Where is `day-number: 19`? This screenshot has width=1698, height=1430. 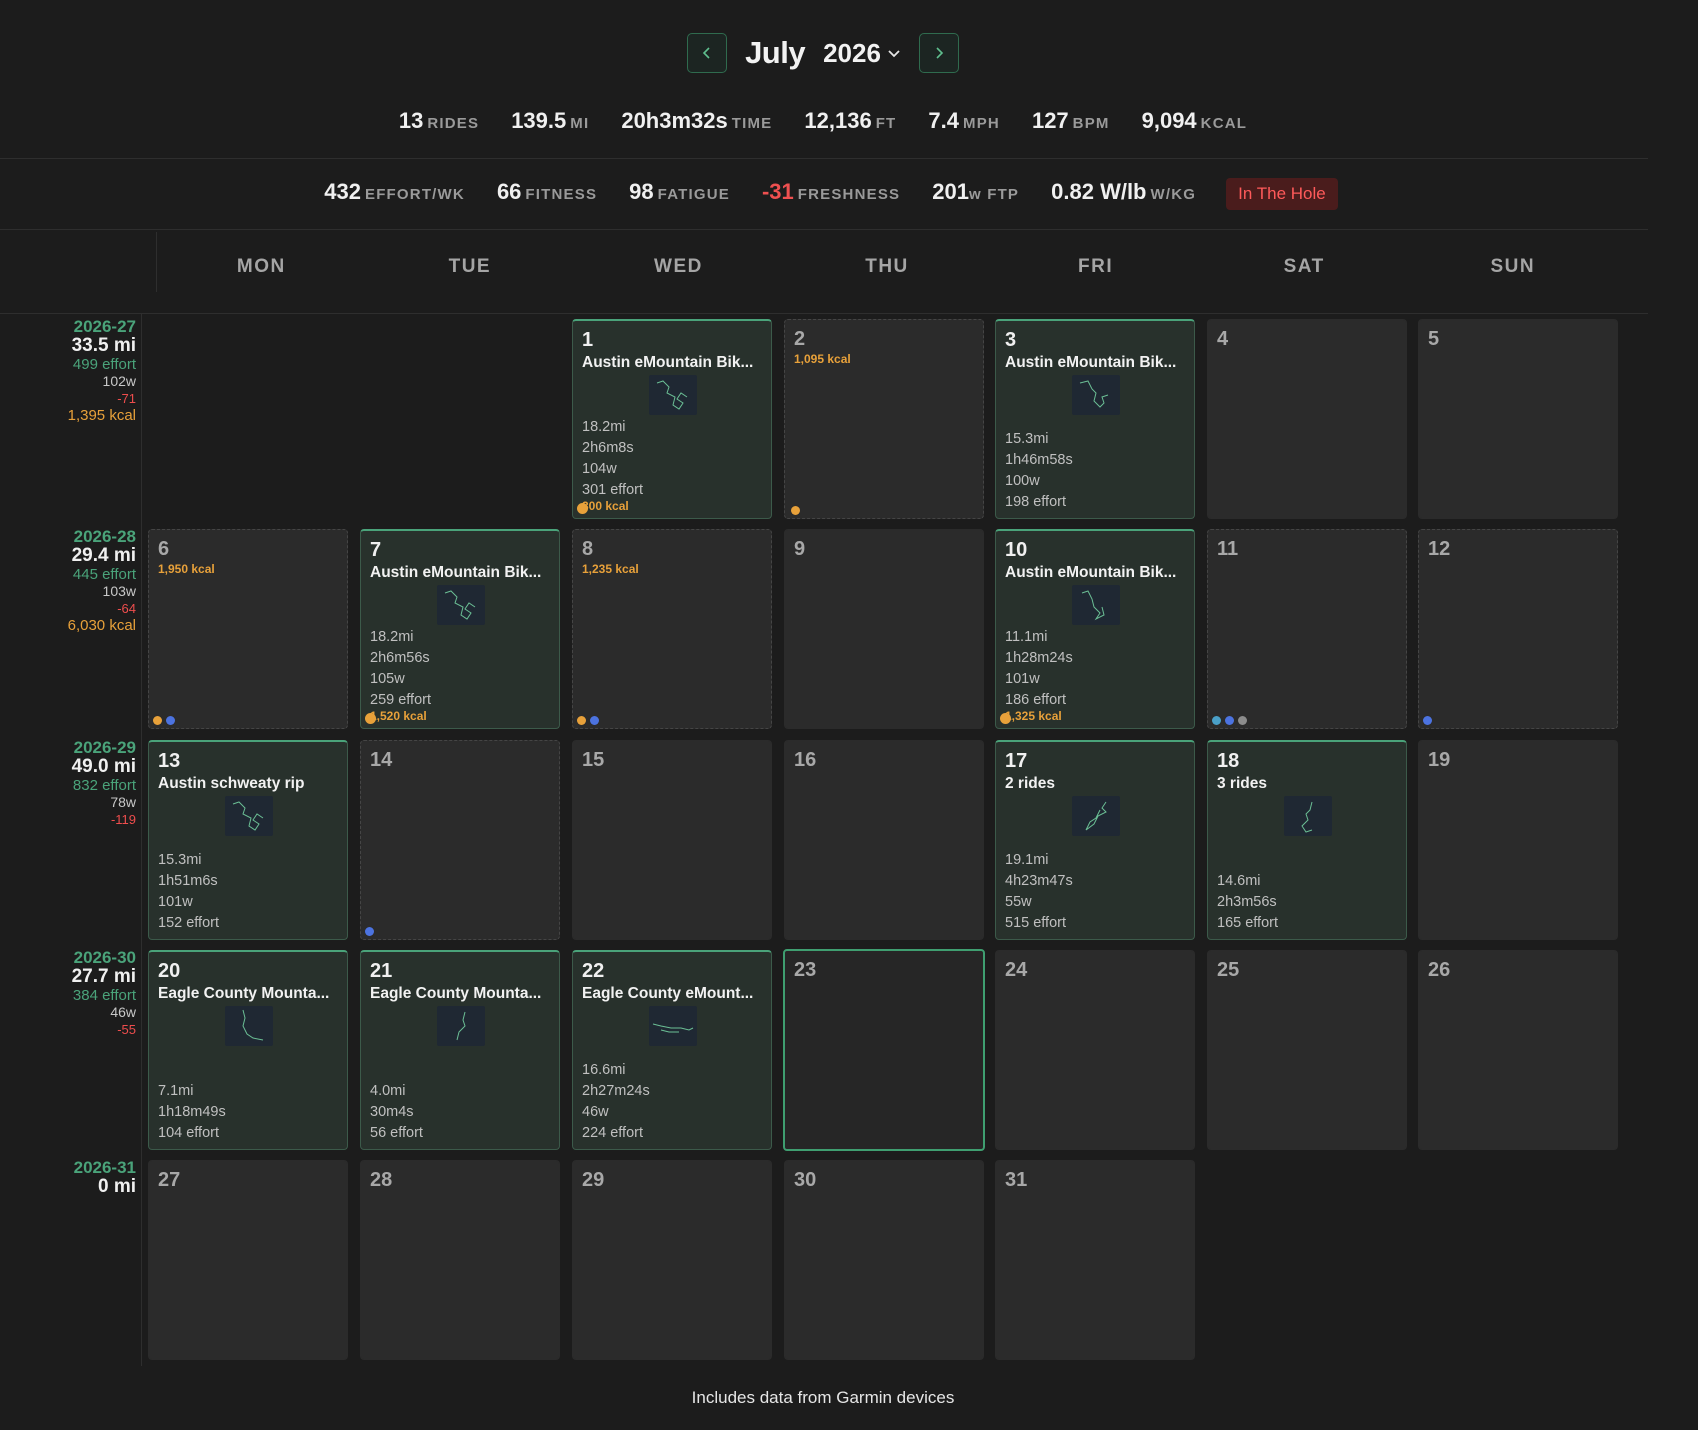 day-number: 19 is located at coordinates (1439, 760).